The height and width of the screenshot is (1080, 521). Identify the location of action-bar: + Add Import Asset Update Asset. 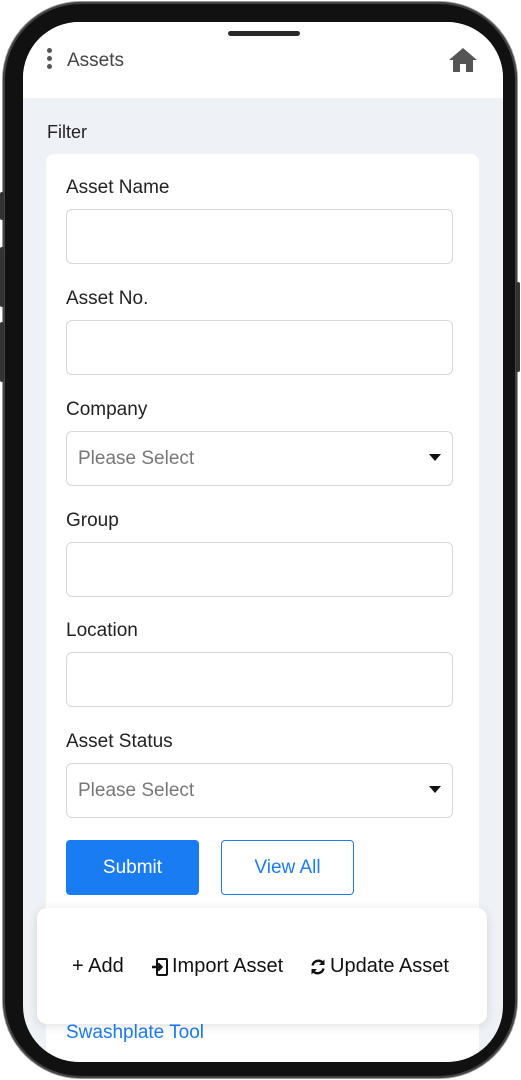
(262, 966).